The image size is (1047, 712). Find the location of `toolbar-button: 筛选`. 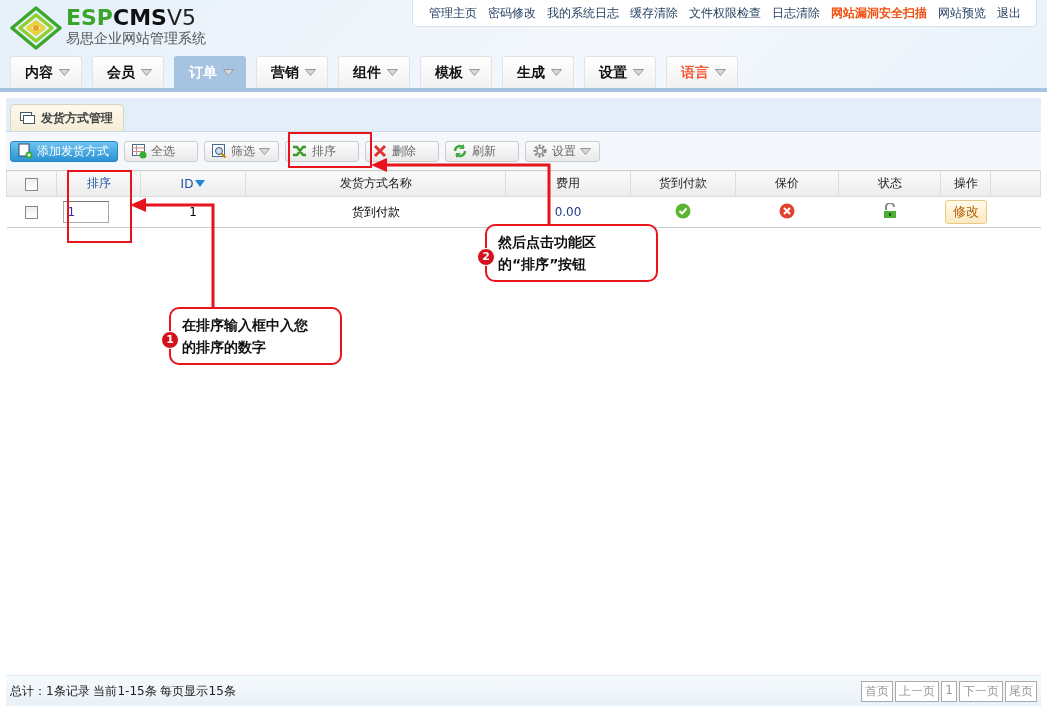

toolbar-button: 筛选 is located at coordinates (241, 151).